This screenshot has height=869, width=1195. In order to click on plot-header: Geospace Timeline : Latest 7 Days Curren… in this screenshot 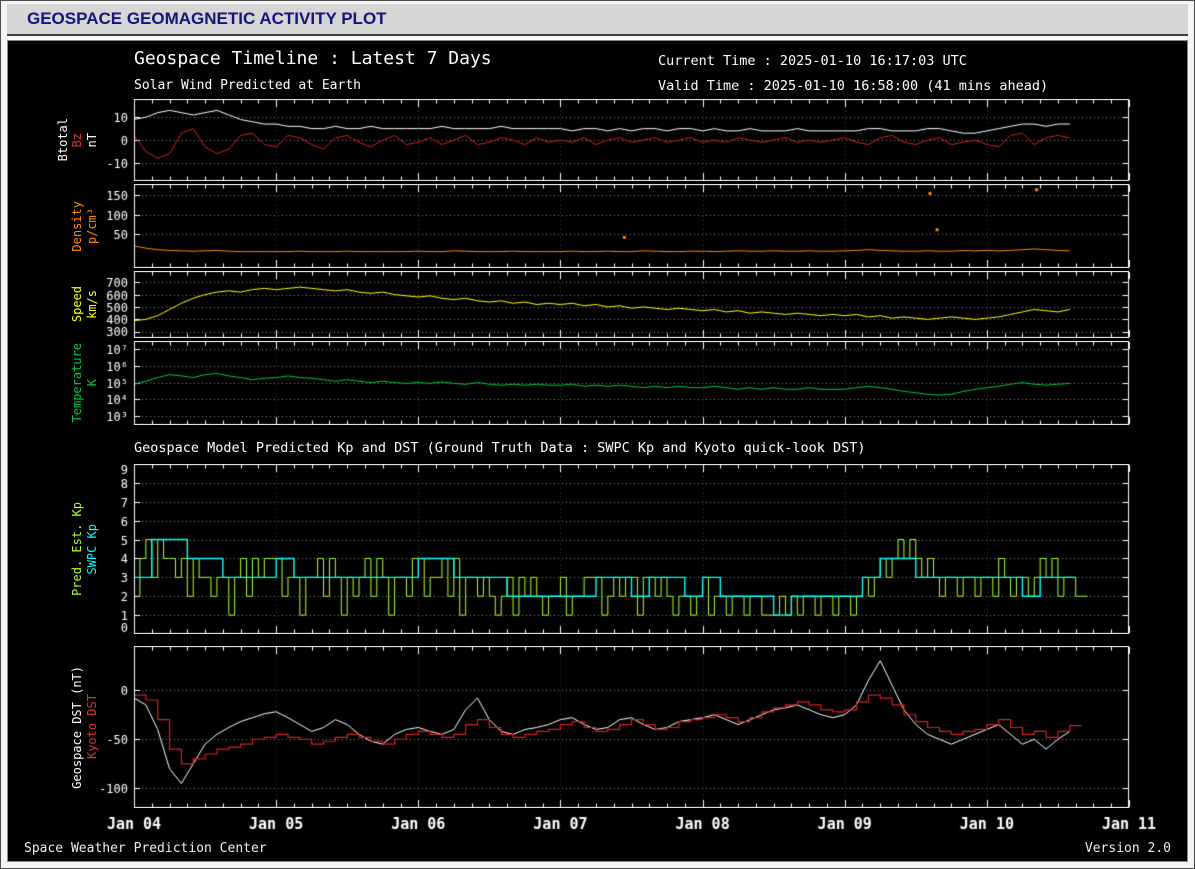, I will do `click(597, 73)`.